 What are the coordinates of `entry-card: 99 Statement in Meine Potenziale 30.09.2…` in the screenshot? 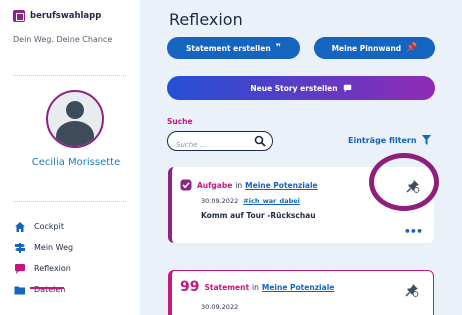 It's located at (301, 292).